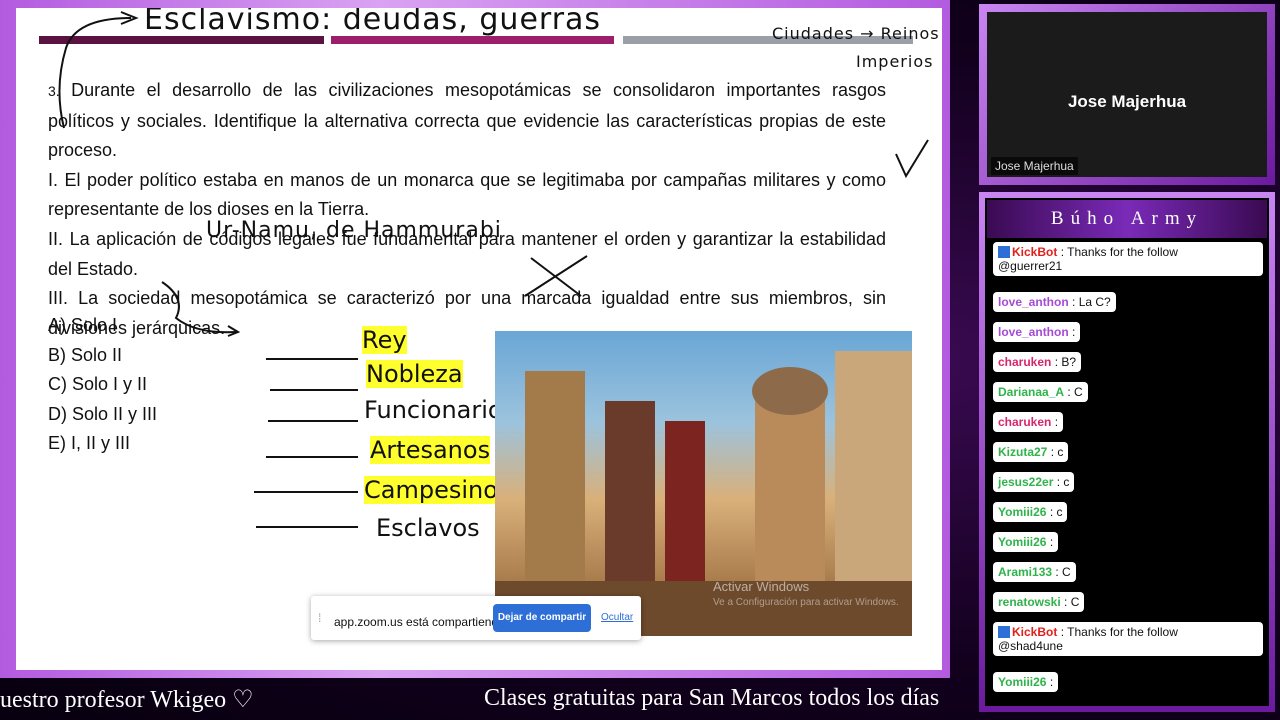  I want to click on chat-text-line2: @shad4une, so click(1030, 646).